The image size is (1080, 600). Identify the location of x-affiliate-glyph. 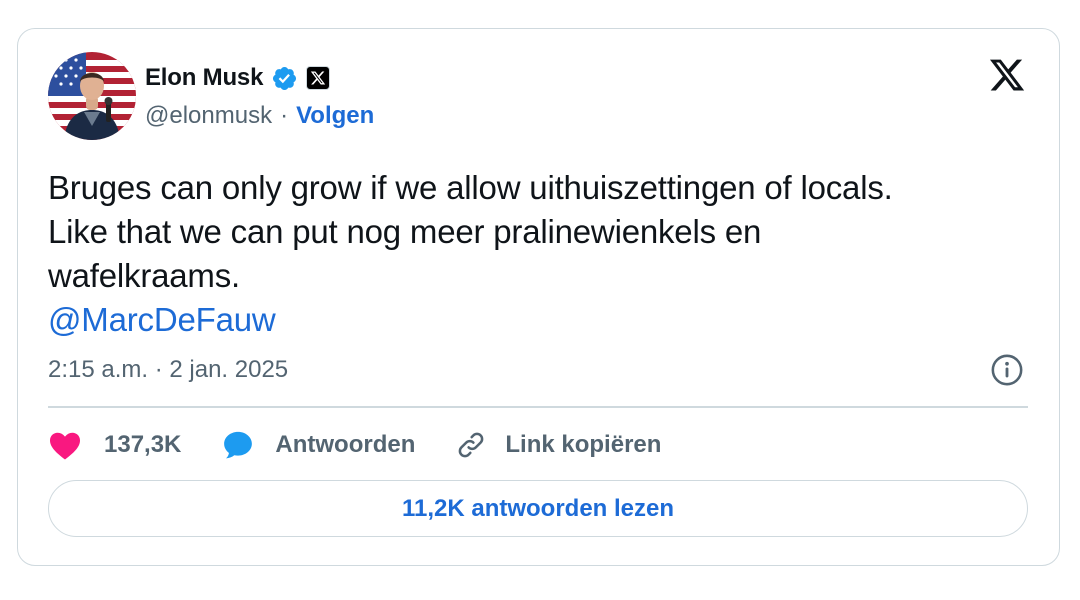
(318, 78).